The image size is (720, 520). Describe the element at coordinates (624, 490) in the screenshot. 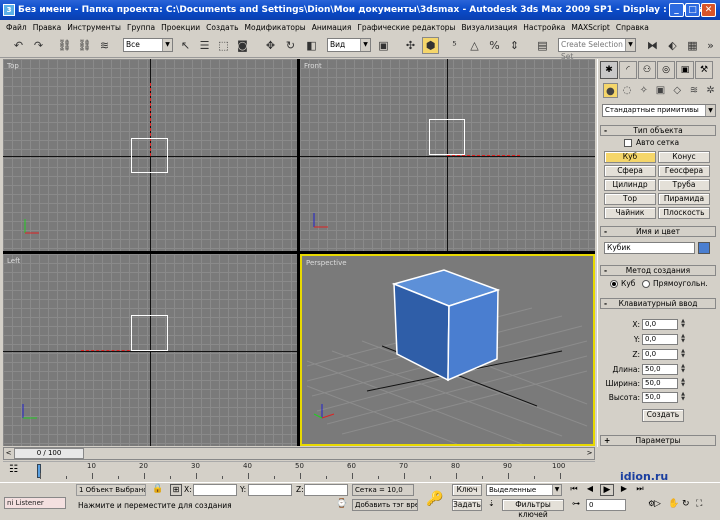

I see `next-key-icon: ▶` at that location.